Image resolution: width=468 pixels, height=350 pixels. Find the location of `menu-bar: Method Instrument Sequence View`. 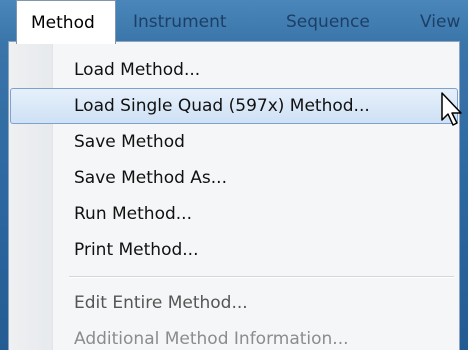

menu-bar: Method Instrument Sequence View is located at coordinates (234, 22).